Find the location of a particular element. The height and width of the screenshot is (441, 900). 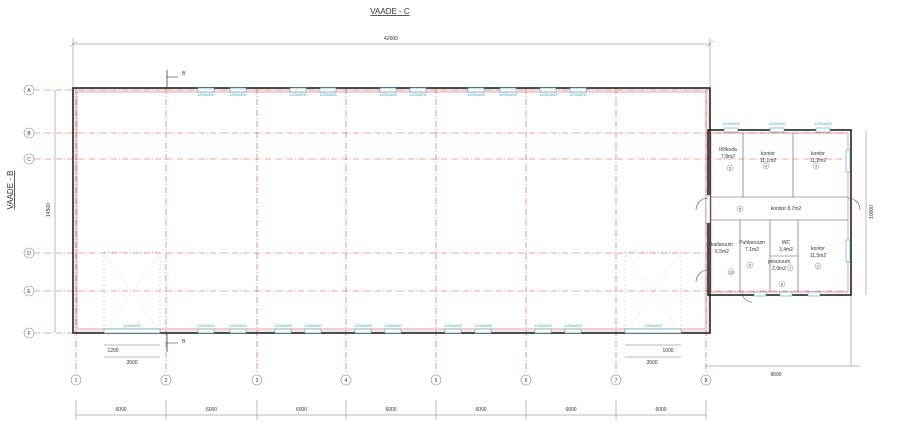

row-axis-label: F is located at coordinates (28, 334).